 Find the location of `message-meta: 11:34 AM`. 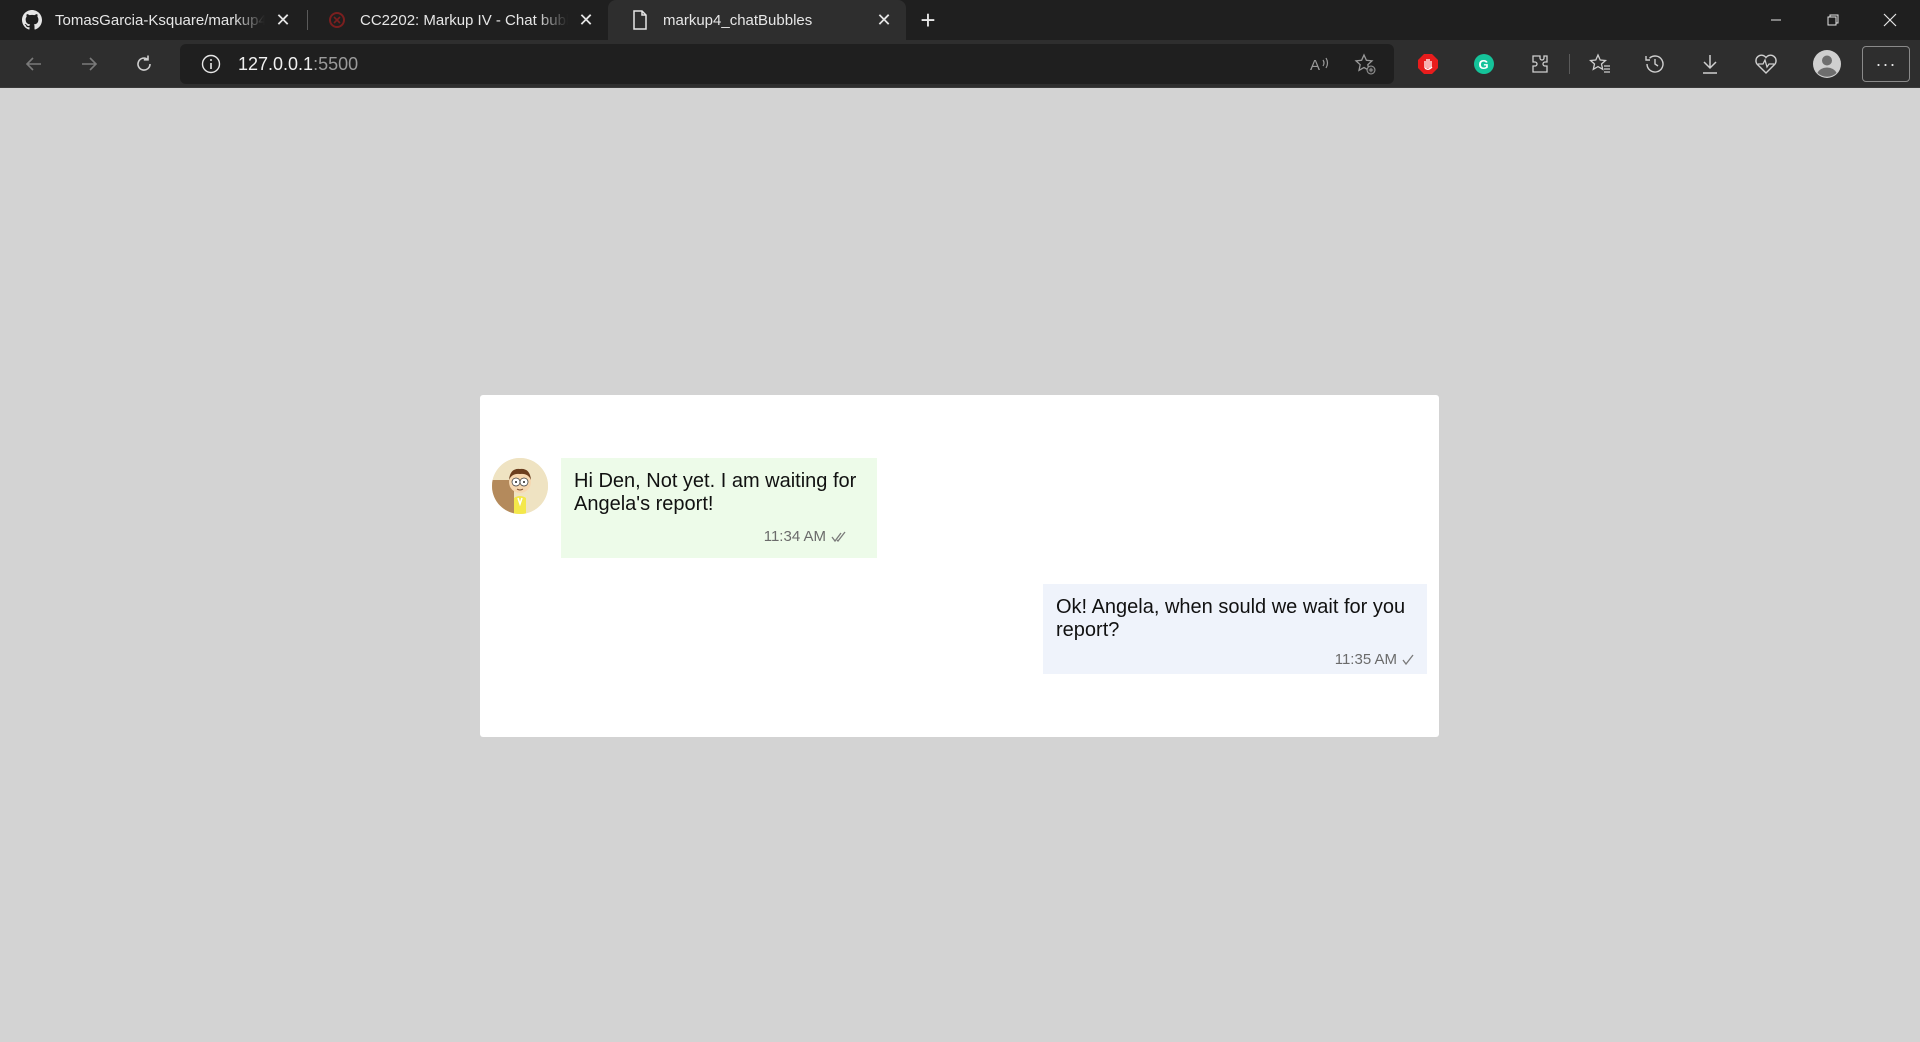

message-meta: 11:34 AM is located at coordinates (715, 536).